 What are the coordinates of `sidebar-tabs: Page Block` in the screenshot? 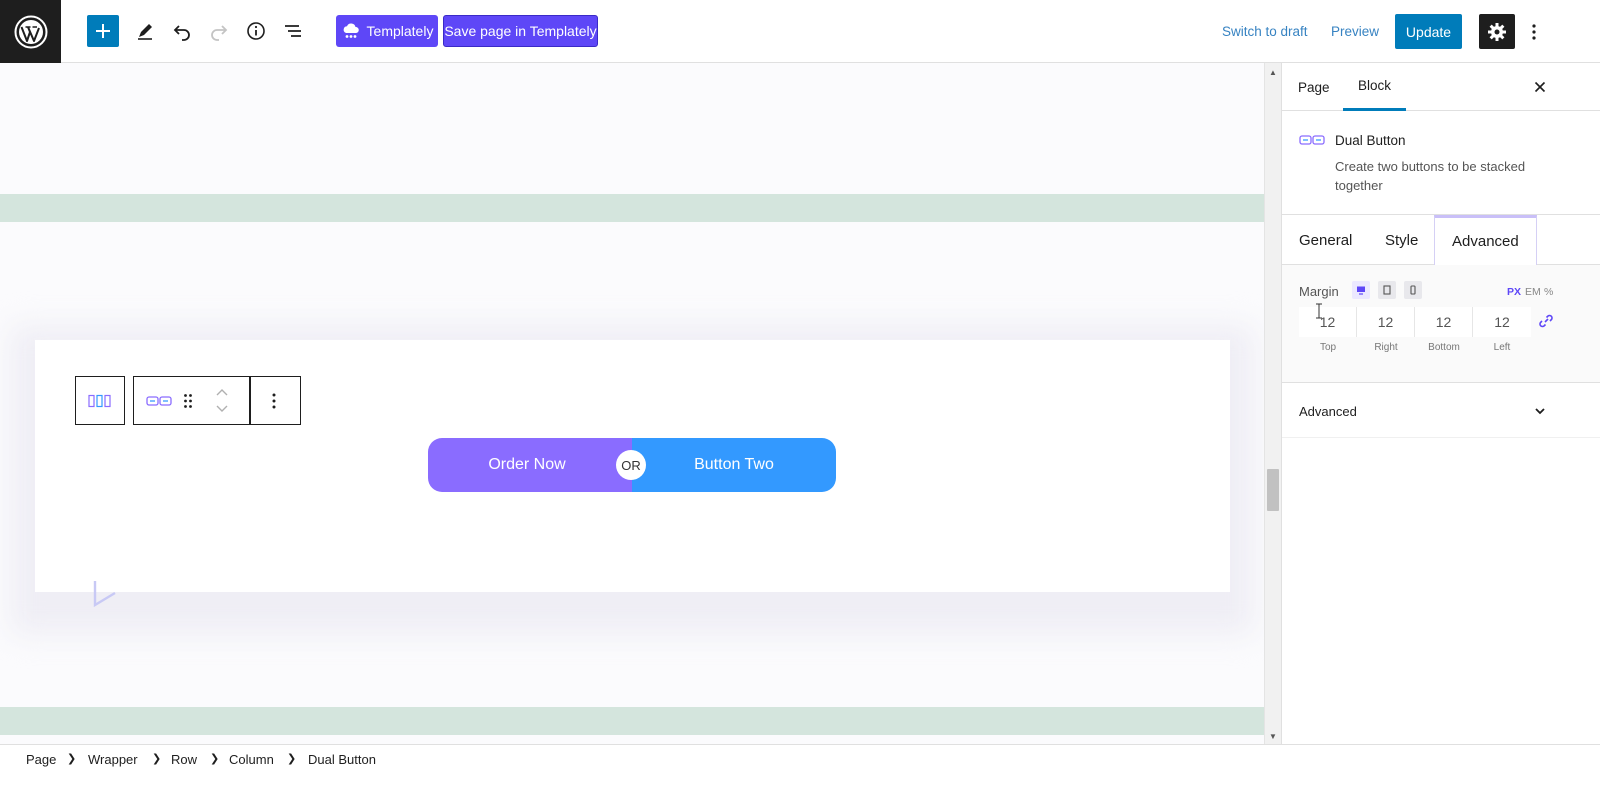 It's located at (1441, 87).